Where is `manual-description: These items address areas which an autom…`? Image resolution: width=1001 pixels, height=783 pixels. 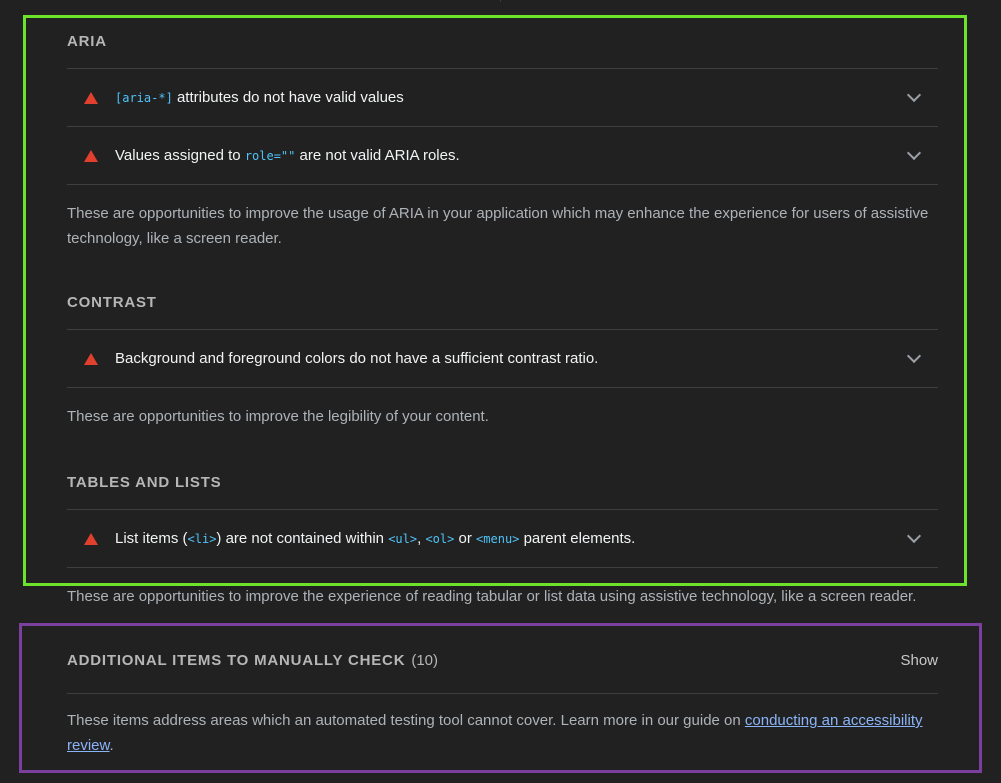 manual-description: These items address areas which an autom… is located at coordinates (502, 733).